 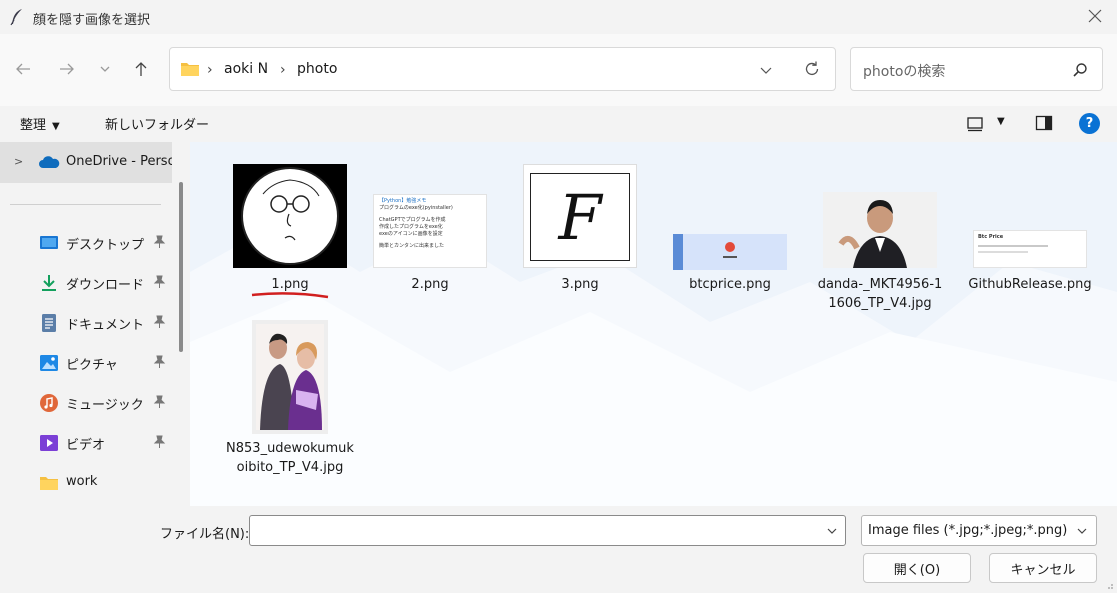 I want to click on download-icon, so click(x=49, y=283).